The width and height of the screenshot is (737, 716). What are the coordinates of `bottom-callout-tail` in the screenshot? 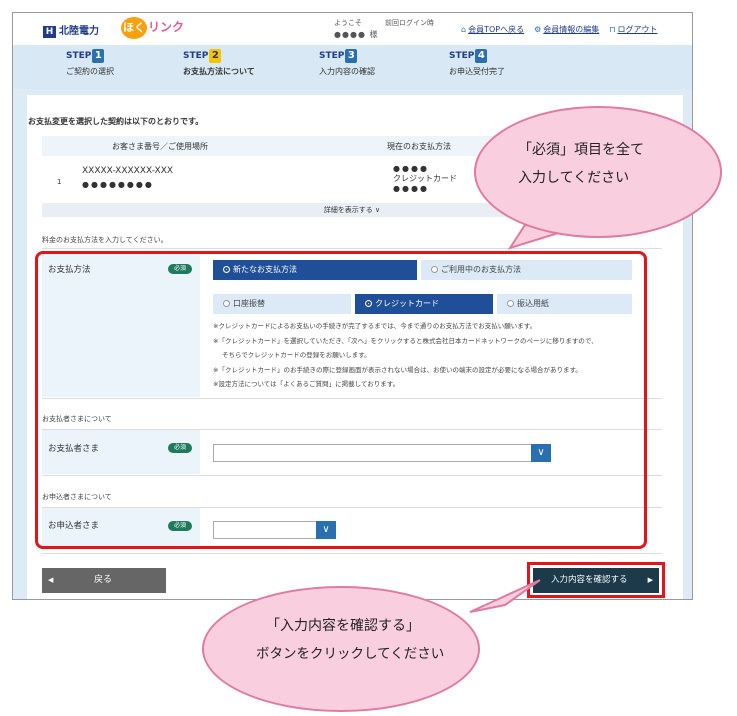 It's located at (505, 596).